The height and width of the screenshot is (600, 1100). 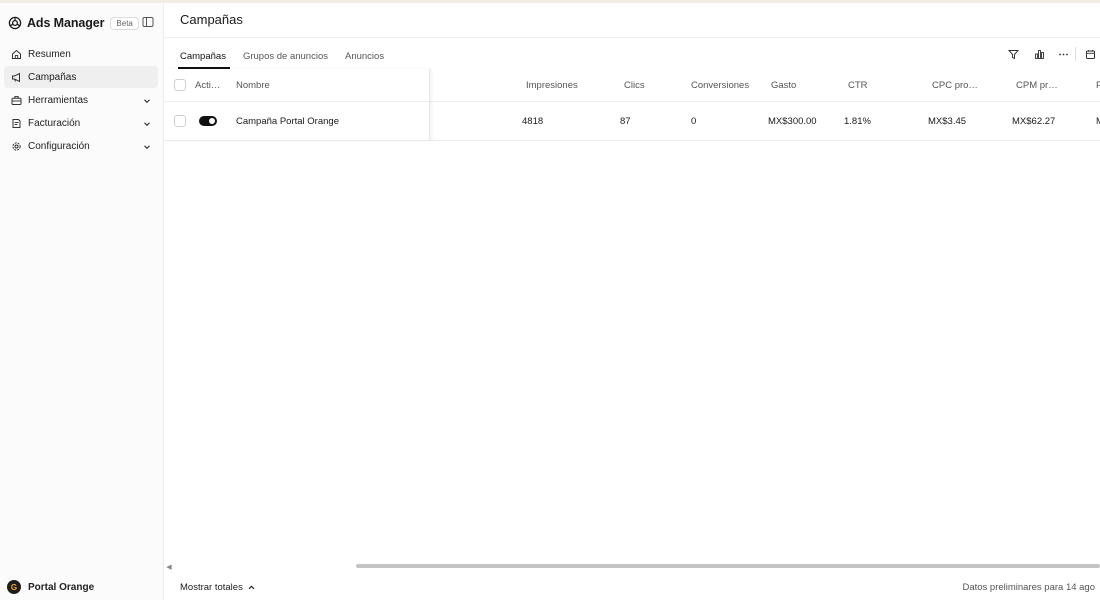 I want to click on page-title: Campañas, so click(x=211, y=19).